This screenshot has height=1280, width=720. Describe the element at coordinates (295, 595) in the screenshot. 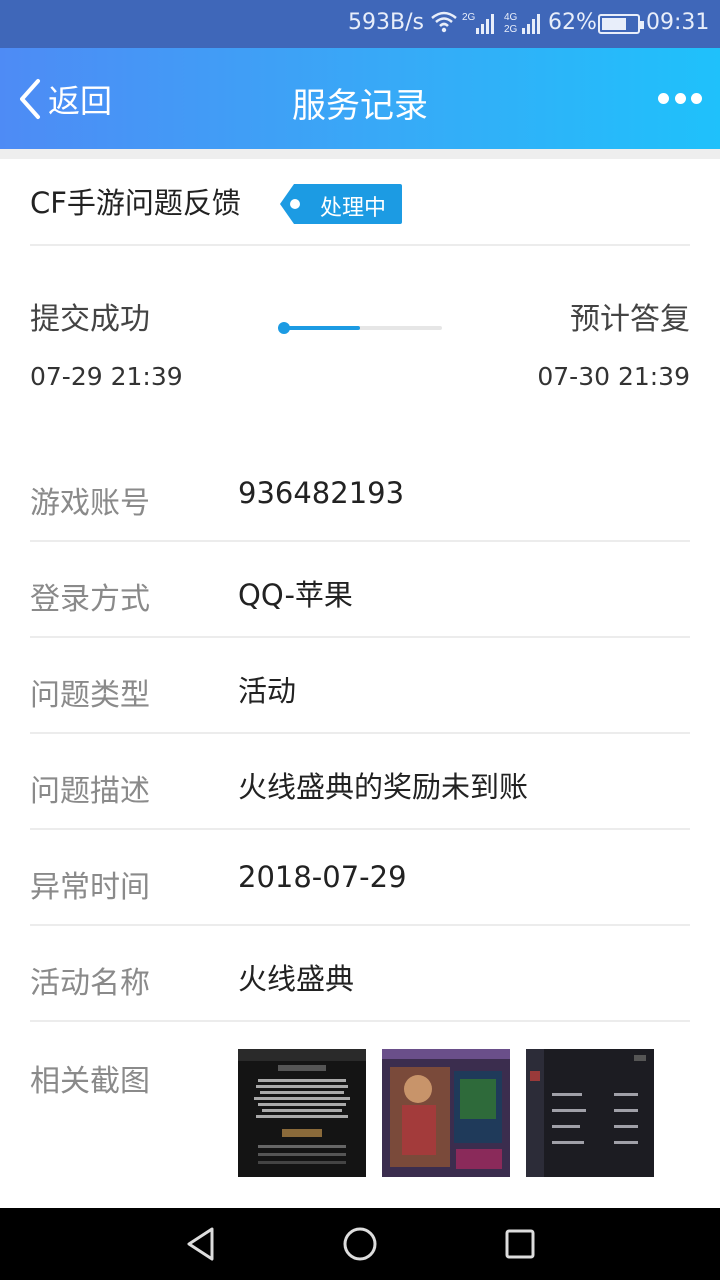

I see `field-value-login: QQ-苹果` at that location.